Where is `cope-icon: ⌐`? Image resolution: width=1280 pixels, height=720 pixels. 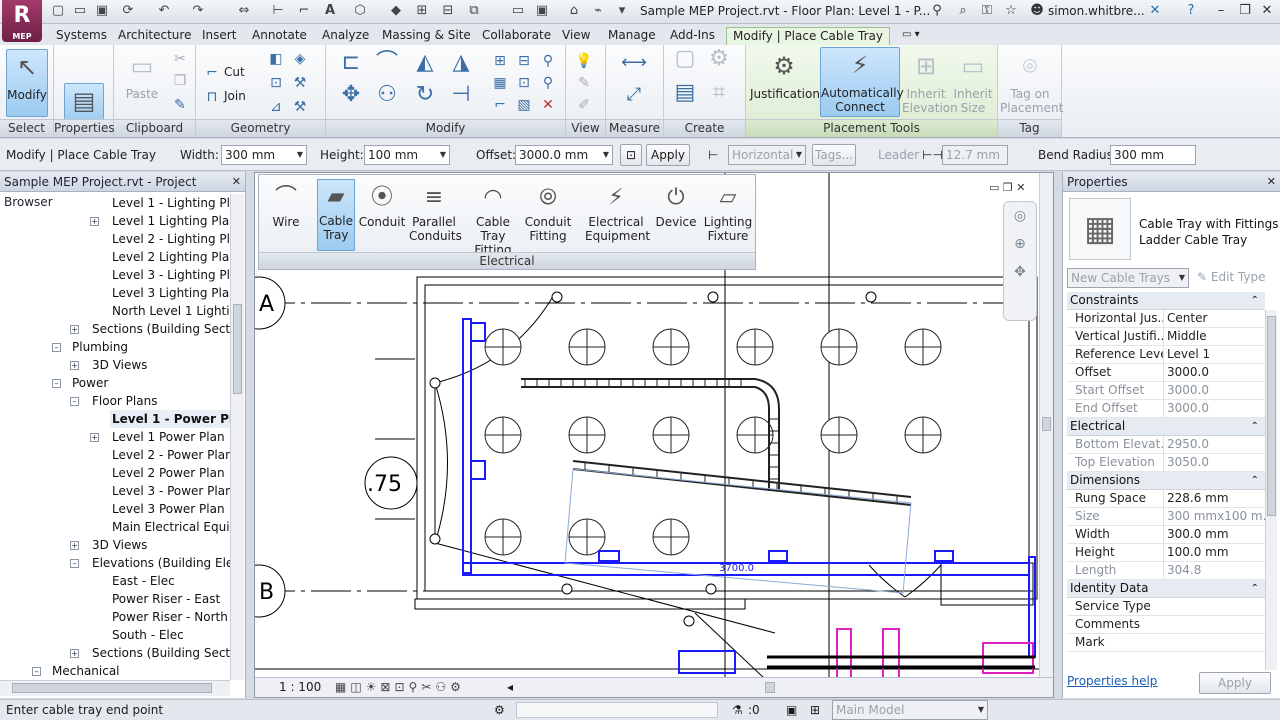
cope-icon: ⌐ is located at coordinates (212, 73).